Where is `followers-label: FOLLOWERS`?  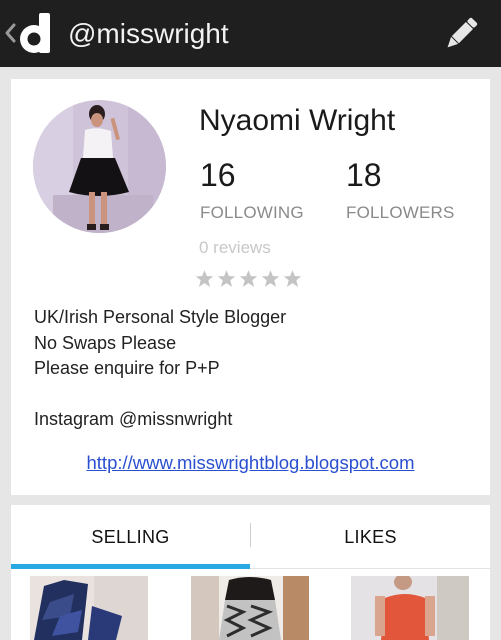
followers-label: FOLLOWERS is located at coordinates (400, 213).